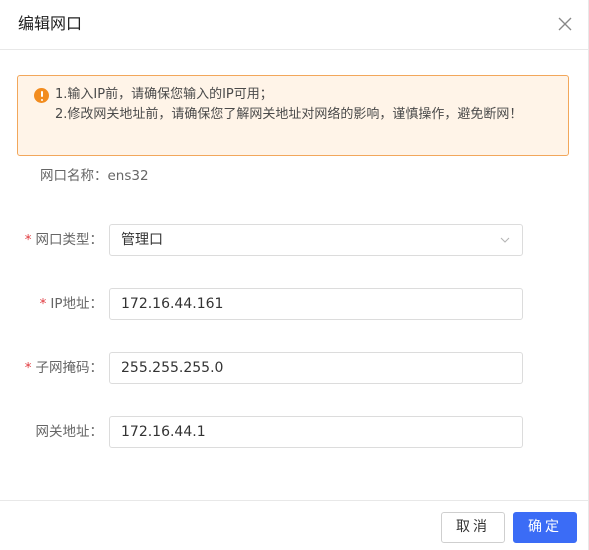 This screenshot has width=589, height=550. I want to click on ip-label-text: IP地址：, so click(76, 304).